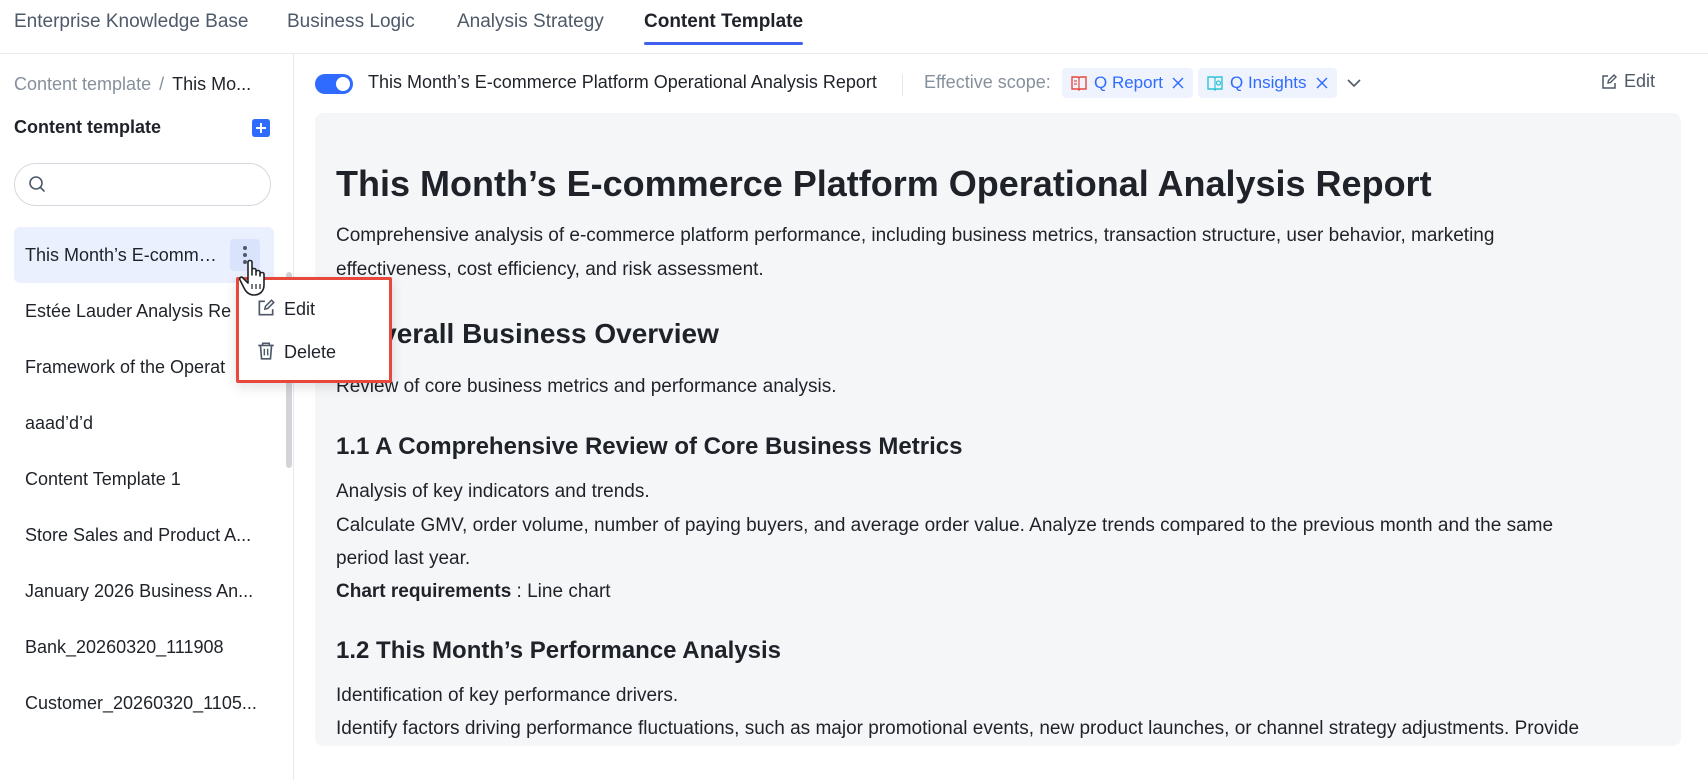 Image resolution: width=1708 pixels, height=780 pixels. Describe the element at coordinates (493, 491) in the screenshot. I see `paragraph-line: Analysis of key indicators and trends.` at that location.